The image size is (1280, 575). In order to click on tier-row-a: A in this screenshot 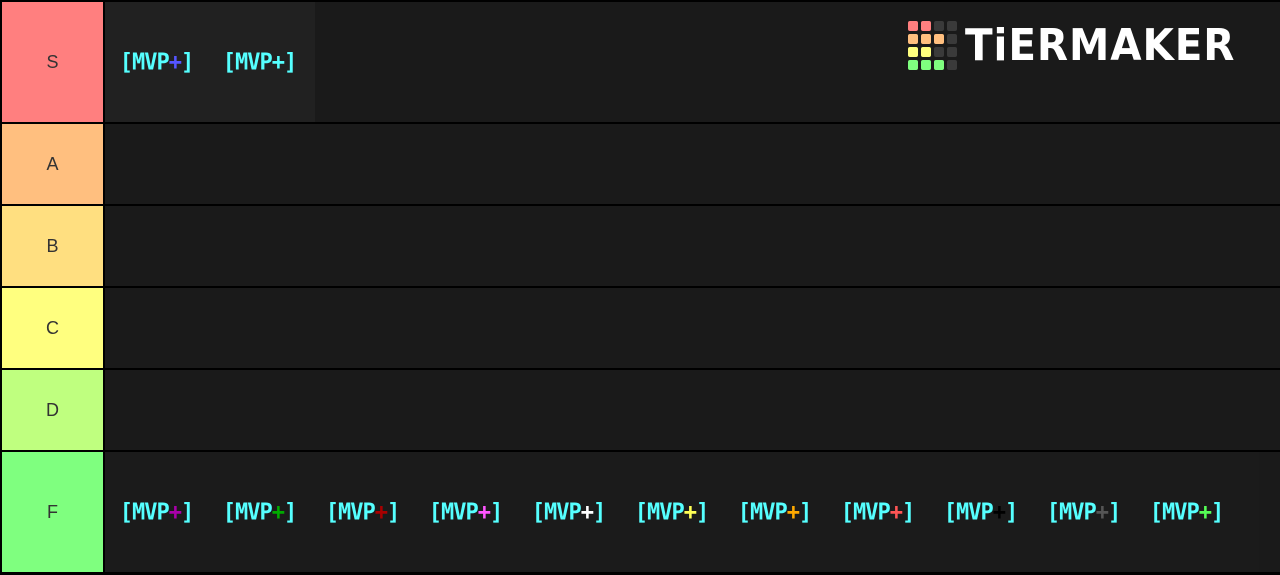, I will do `click(640, 164)`.